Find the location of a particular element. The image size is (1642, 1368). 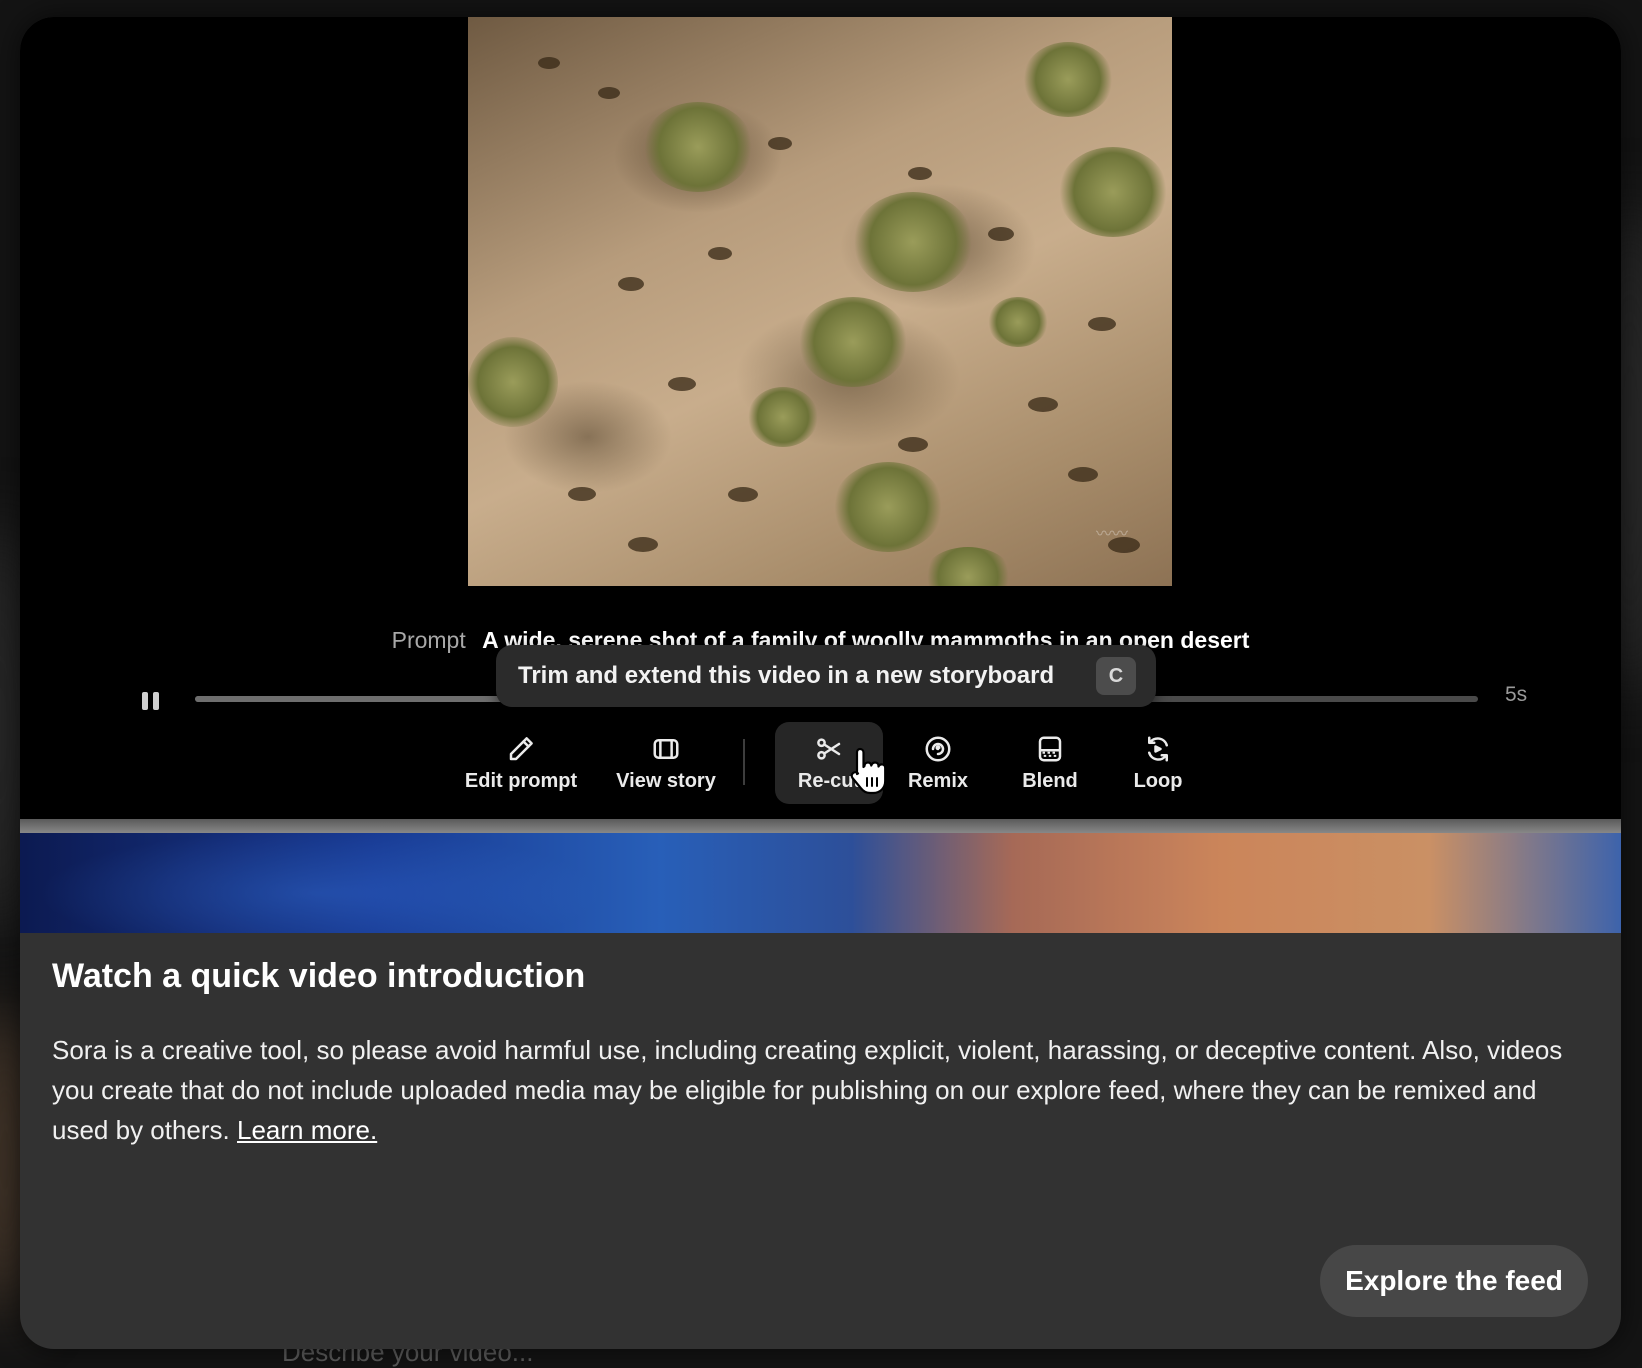

pencil-icon is located at coordinates (521, 748).